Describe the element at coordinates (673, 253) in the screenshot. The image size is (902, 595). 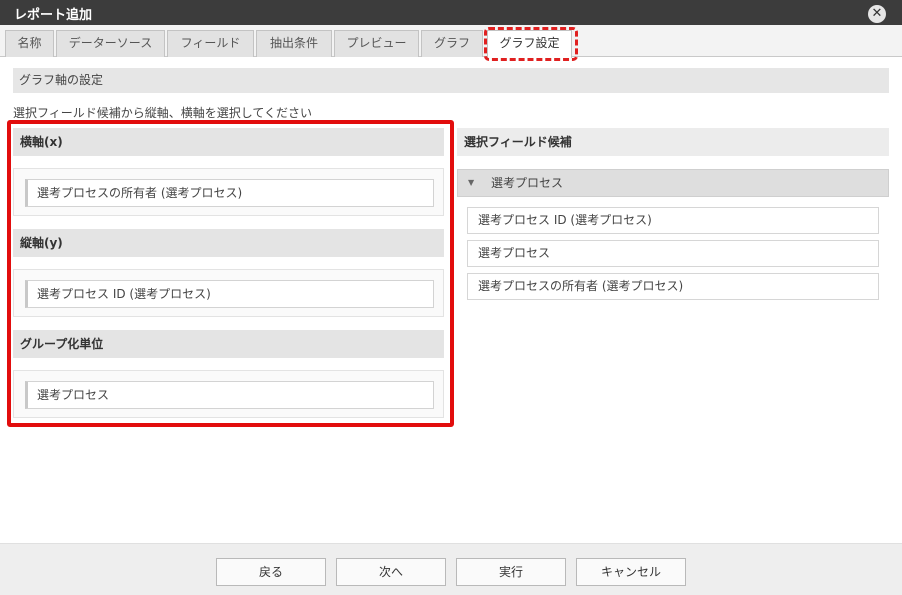
I see `candidate-item: 選考プロセス` at that location.